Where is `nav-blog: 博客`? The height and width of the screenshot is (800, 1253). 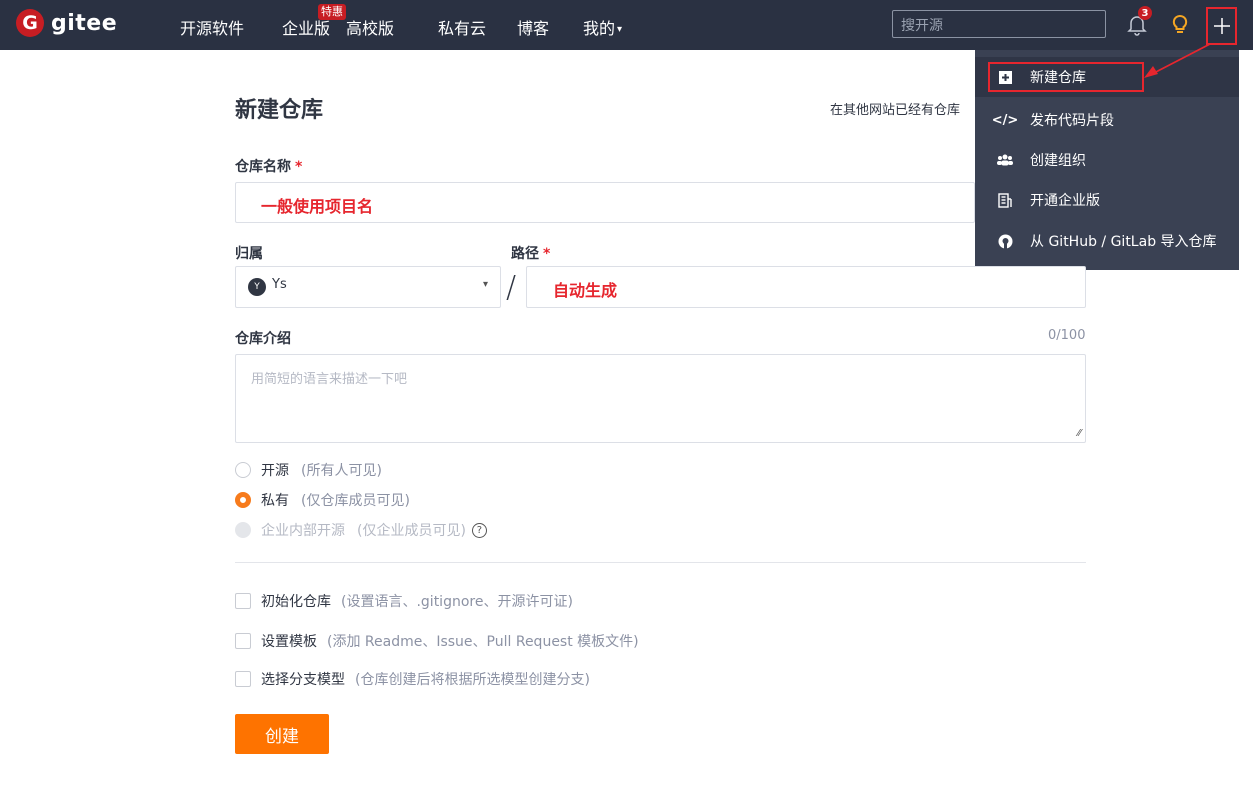
nav-blog: 博客 is located at coordinates (533, 27).